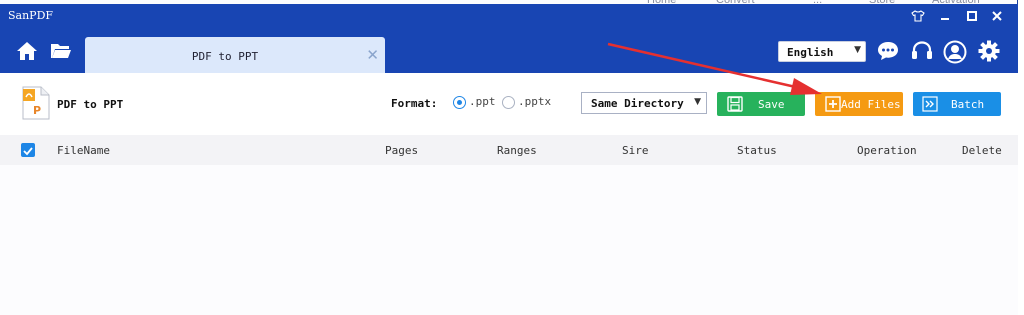 The width and height of the screenshot is (1024, 315). Describe the element at coordinates (534, 101) in the screenshot. I see `format-pptx-label: .pptx` at that location.